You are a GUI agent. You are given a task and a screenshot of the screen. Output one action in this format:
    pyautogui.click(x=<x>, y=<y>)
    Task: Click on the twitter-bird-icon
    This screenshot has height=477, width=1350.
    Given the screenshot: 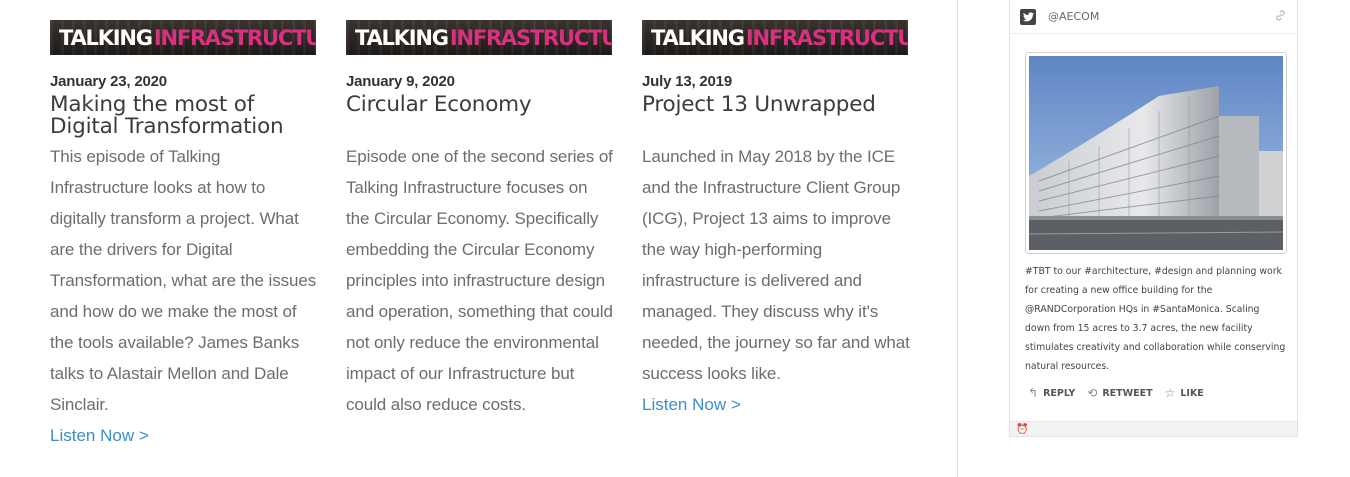 What is the action you would take?
    pyautogui.click(x=1028, y=16)
    